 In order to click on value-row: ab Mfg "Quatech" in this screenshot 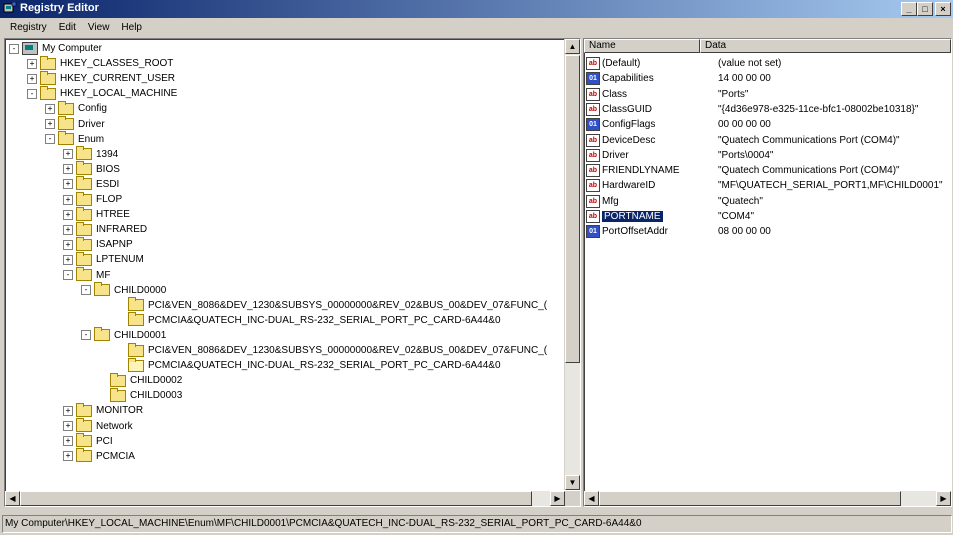, I will do `click(674, 201)`.